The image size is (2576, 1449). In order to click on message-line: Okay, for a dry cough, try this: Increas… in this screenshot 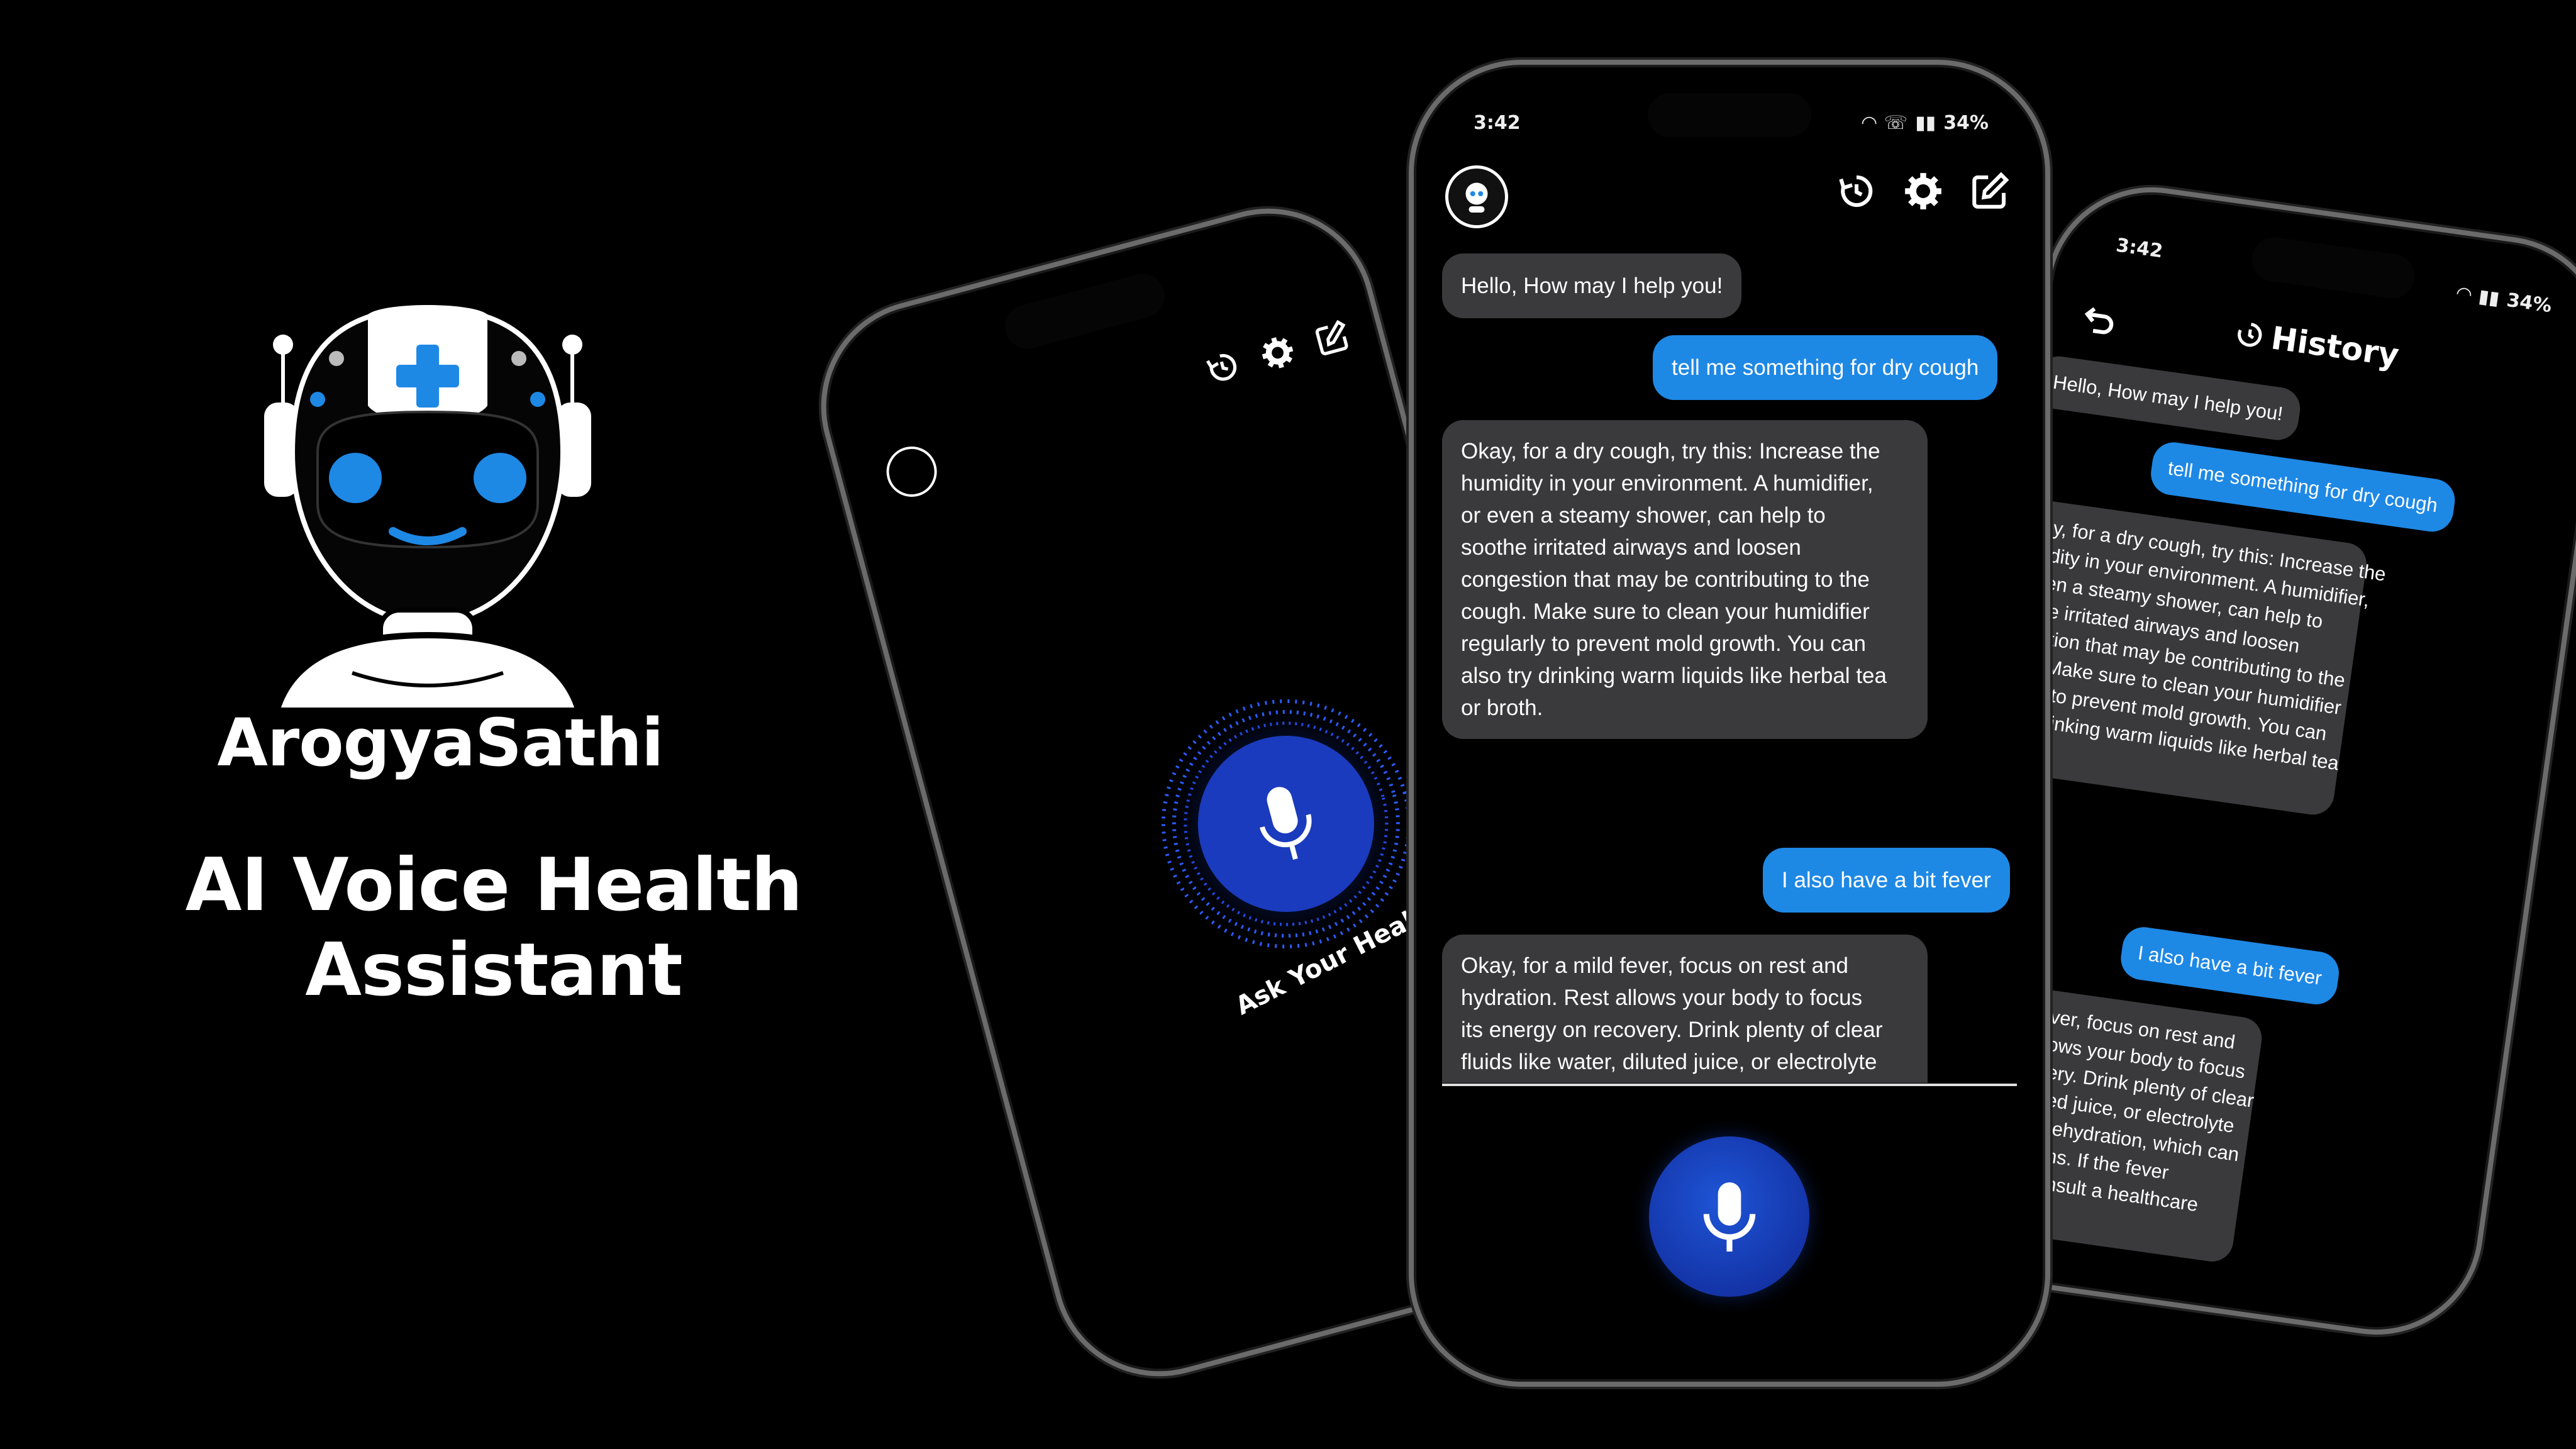, I will do `click(1670, 451)`.